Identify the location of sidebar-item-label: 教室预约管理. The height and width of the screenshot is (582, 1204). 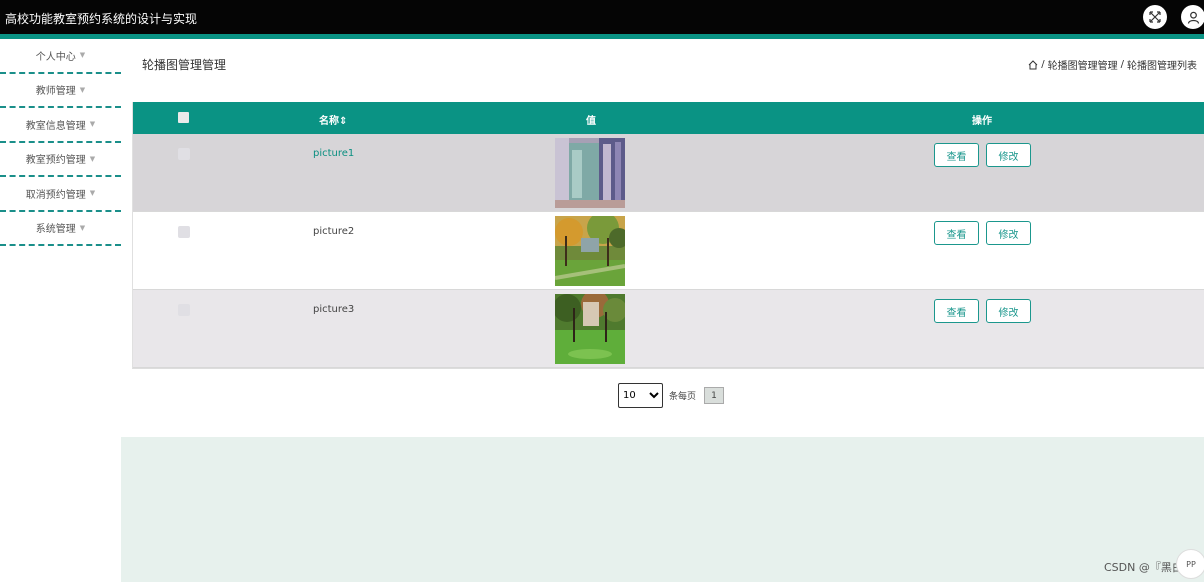
(55, 161).